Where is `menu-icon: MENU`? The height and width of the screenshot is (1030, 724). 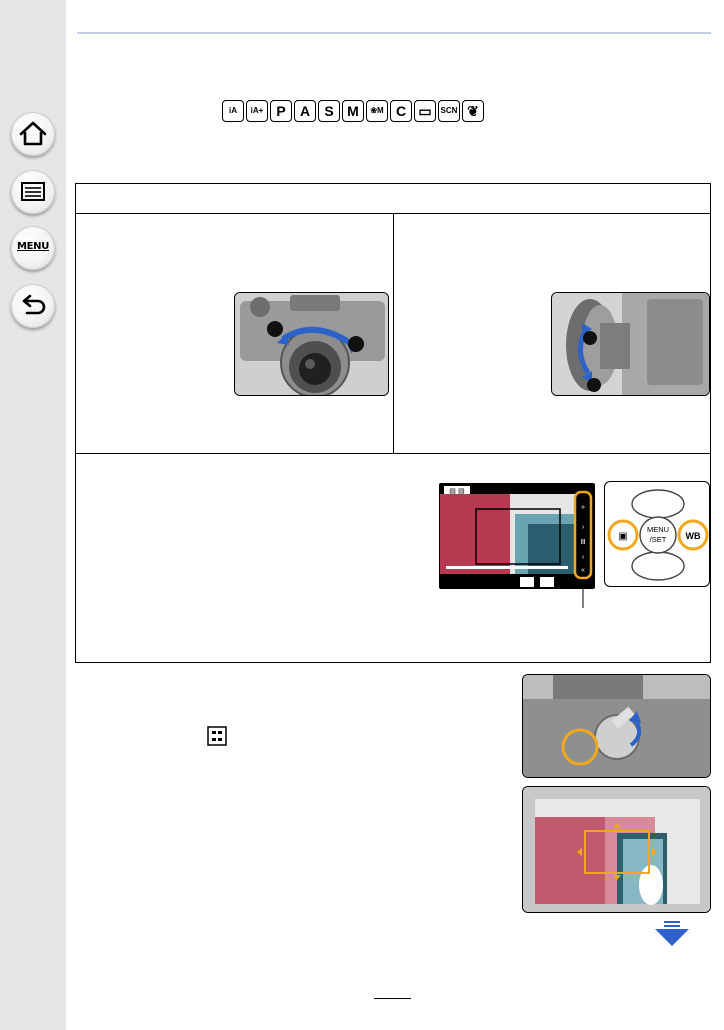 menu-icon: MENU is located at coordinates (33, 246).